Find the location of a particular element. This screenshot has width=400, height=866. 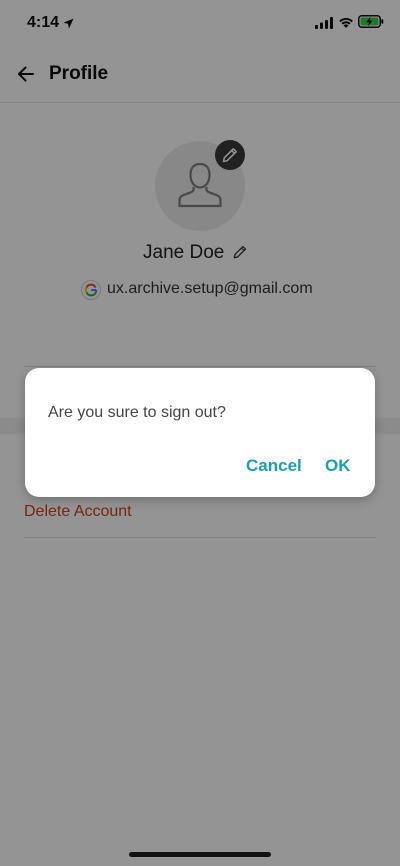

cancel-button: Cancel is located at coordinates (274, 466).